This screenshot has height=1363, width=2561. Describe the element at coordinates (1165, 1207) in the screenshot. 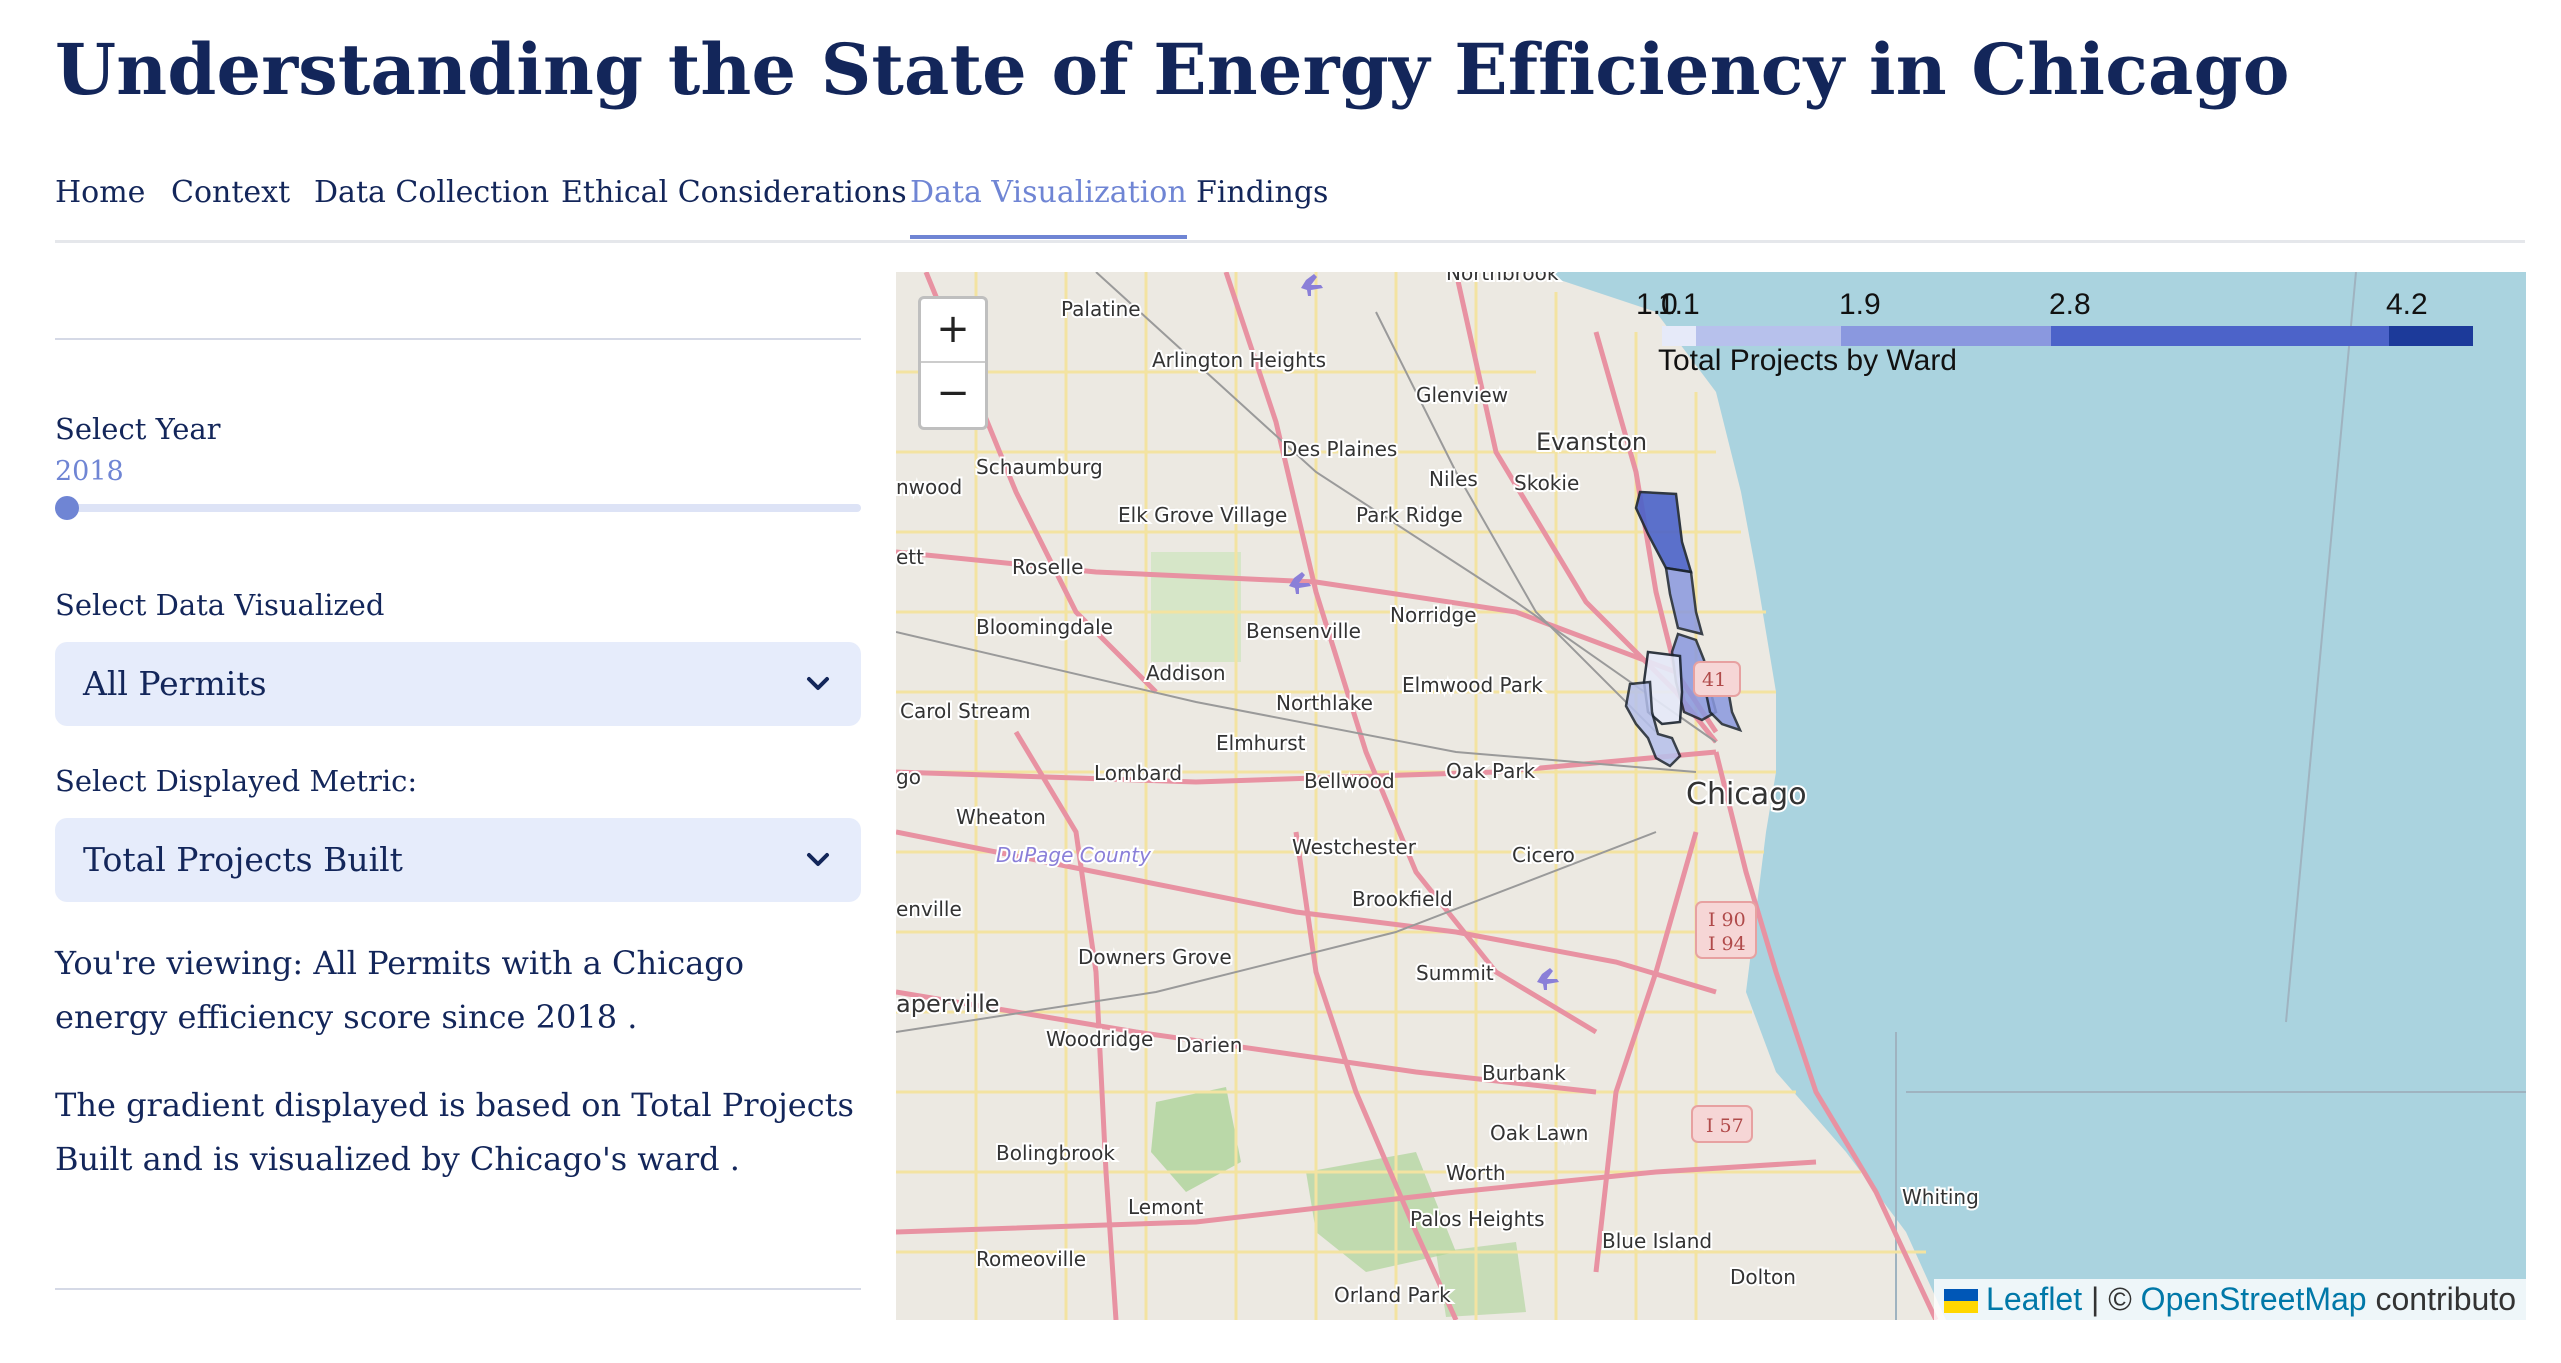

I see `label-lemont: Lemont` at that location.